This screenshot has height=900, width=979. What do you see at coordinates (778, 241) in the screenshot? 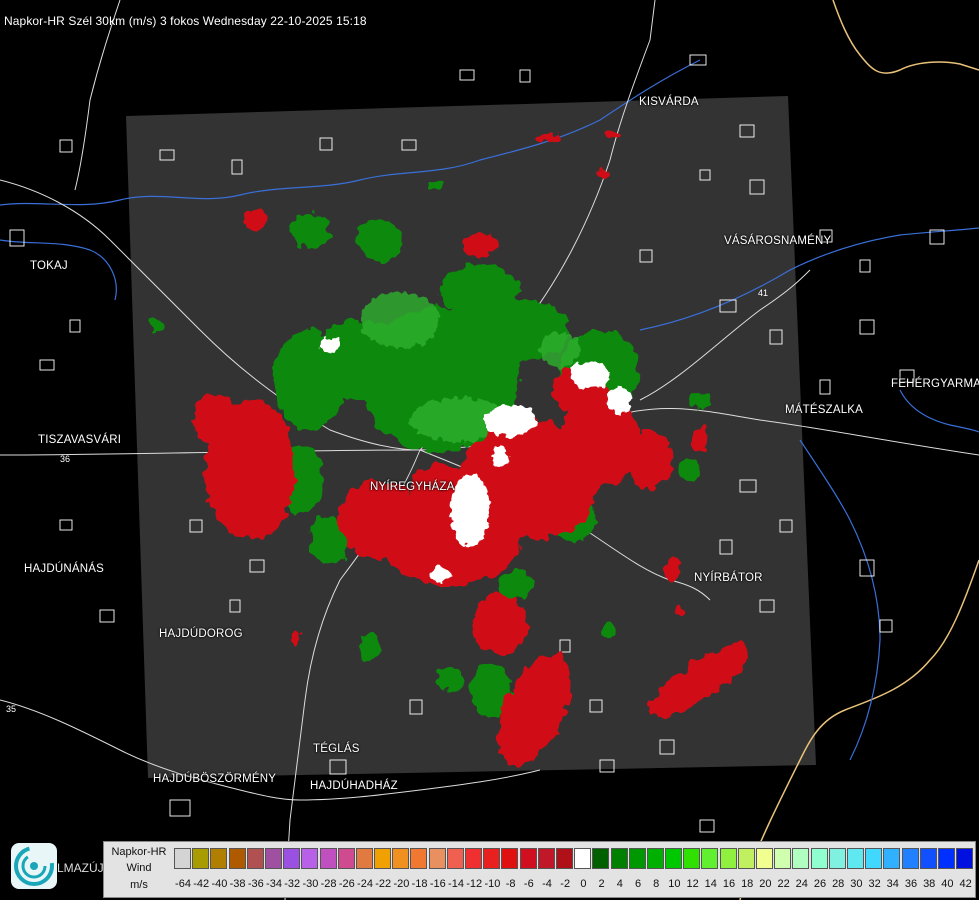
I see `city-label-vasarosnameny: VÁSÁROSNAMÉNY` at bounding box center [778, 241].